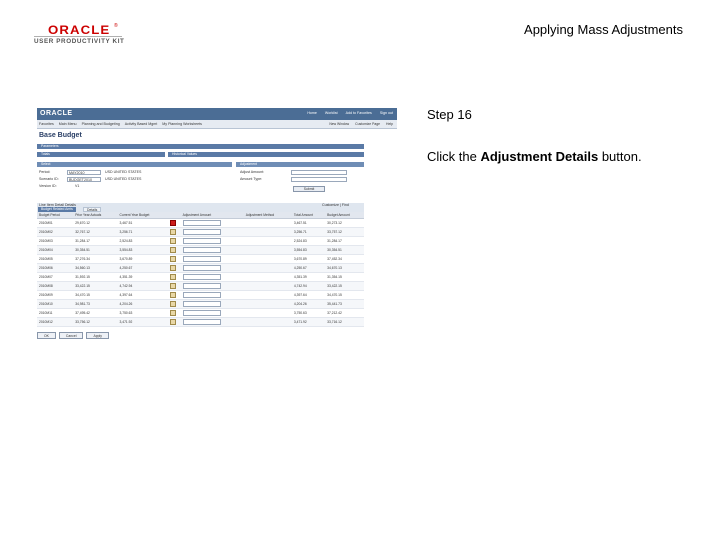 Image resolution: width=720 pixels, height=540 pixels. I want to click on section-totals: Totals, so click(101, 154).